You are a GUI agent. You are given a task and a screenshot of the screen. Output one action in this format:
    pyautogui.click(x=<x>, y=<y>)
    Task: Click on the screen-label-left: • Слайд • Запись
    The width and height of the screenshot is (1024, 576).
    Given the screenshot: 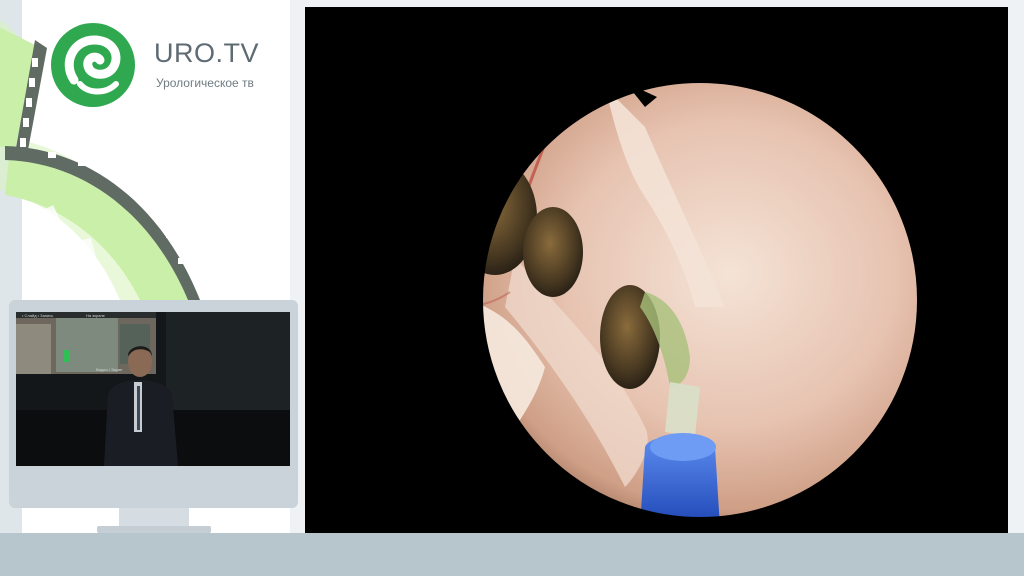 What is the action you would take?
    pyautogui.click(x=37, y=315)
    